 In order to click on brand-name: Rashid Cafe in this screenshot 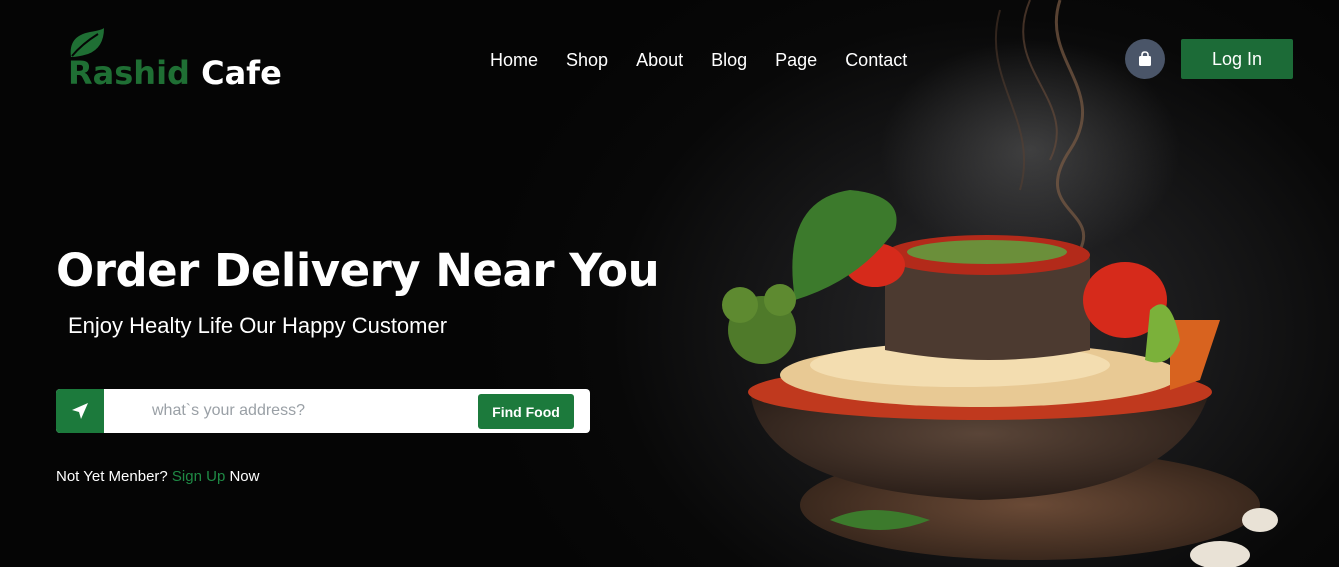, I will do `click(175, 73)`.